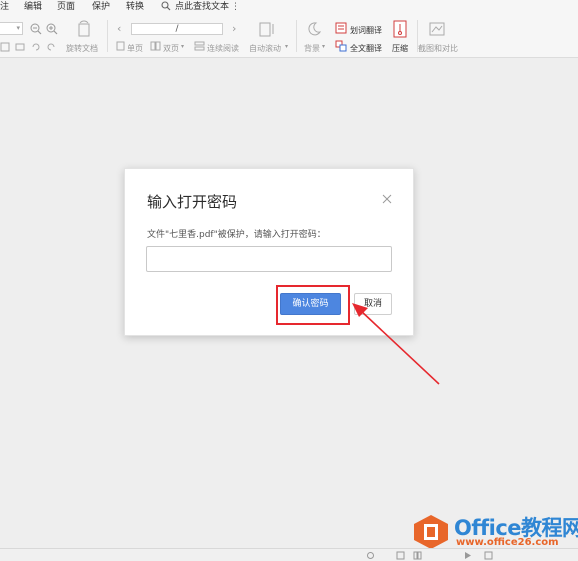 The image size is (578, 561). What do you see at coordinates (135, 48) in the screenshot?
I see `single-page-label: 单页` at bounding box center [135, 48].